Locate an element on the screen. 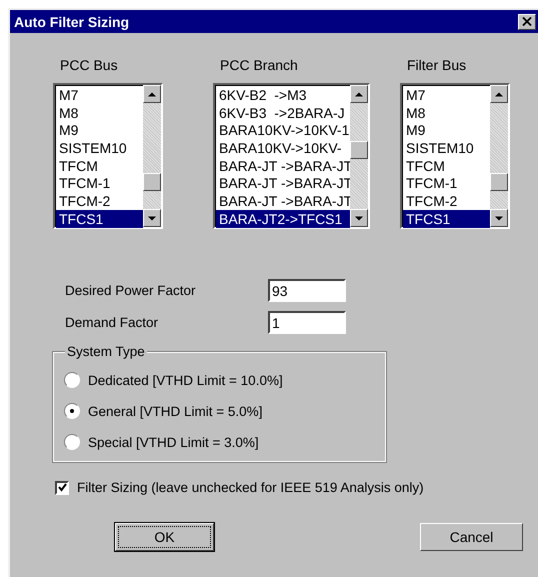 This screenshot has height=577, width=538. group-title: System Type is located at coordinates (106, 351).